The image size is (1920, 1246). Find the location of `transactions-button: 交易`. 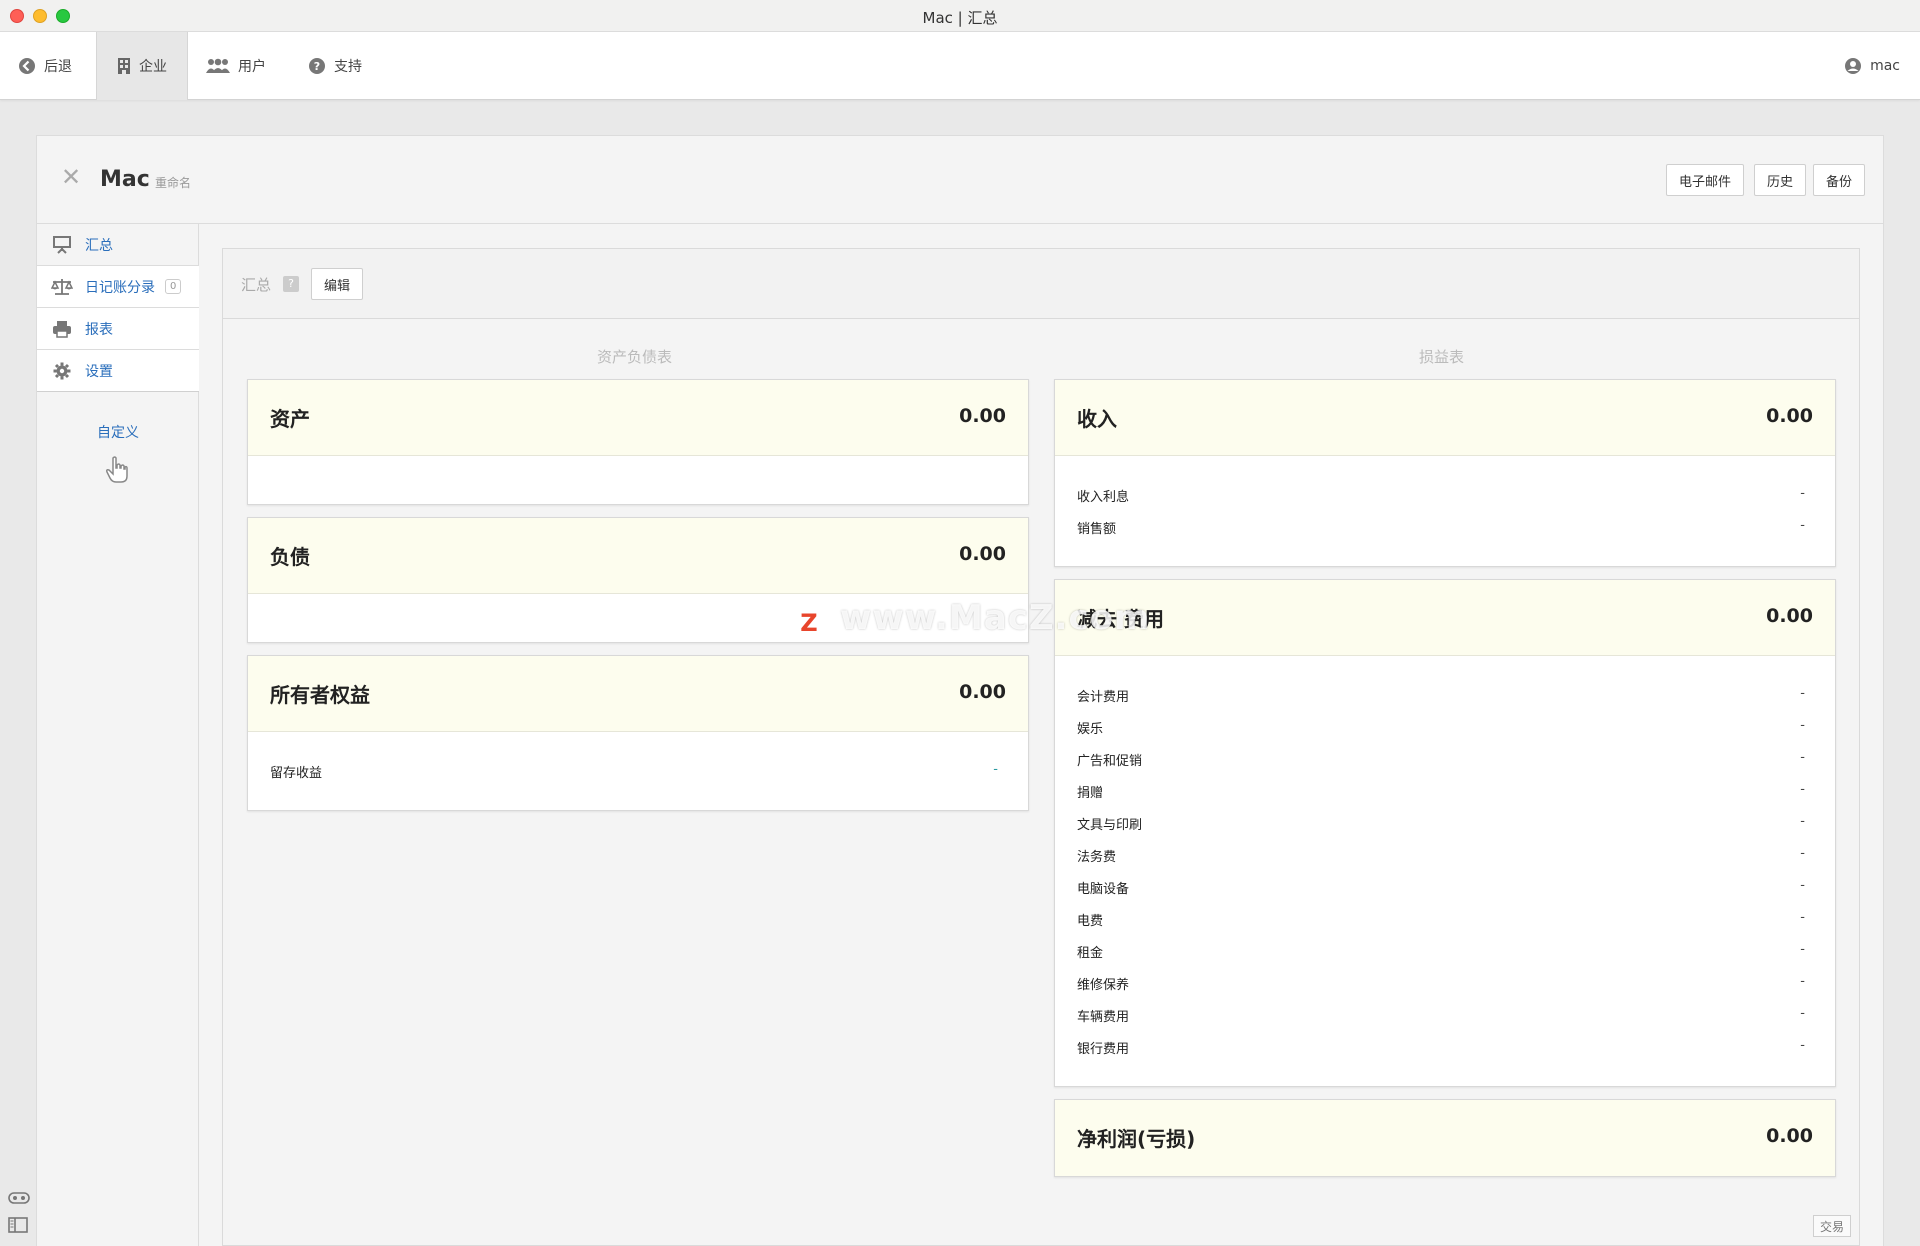

transactions-button: 交易 is located at coordinates (1831, 1226).